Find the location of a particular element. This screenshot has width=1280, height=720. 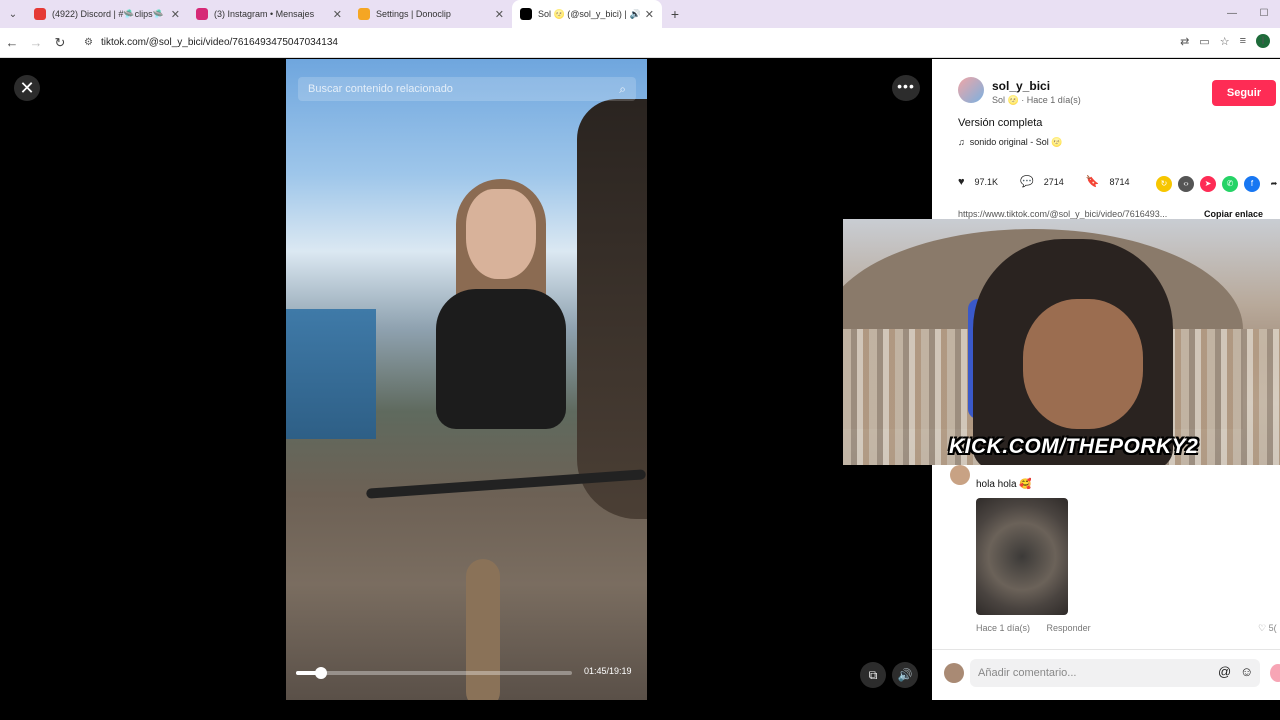

tiktok-favicon-icon is located at coordinates (526, 14).